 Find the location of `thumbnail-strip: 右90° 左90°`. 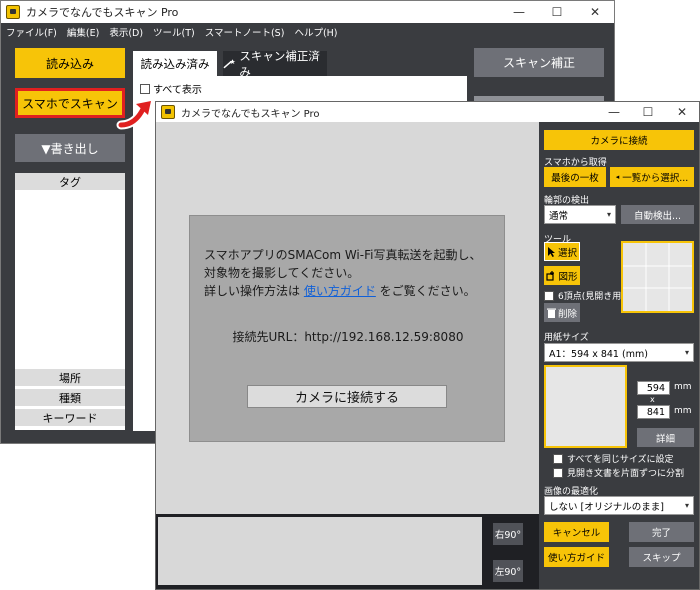

thumbnail-strip: 右90° 左90° is located at coordinates (347, 551).